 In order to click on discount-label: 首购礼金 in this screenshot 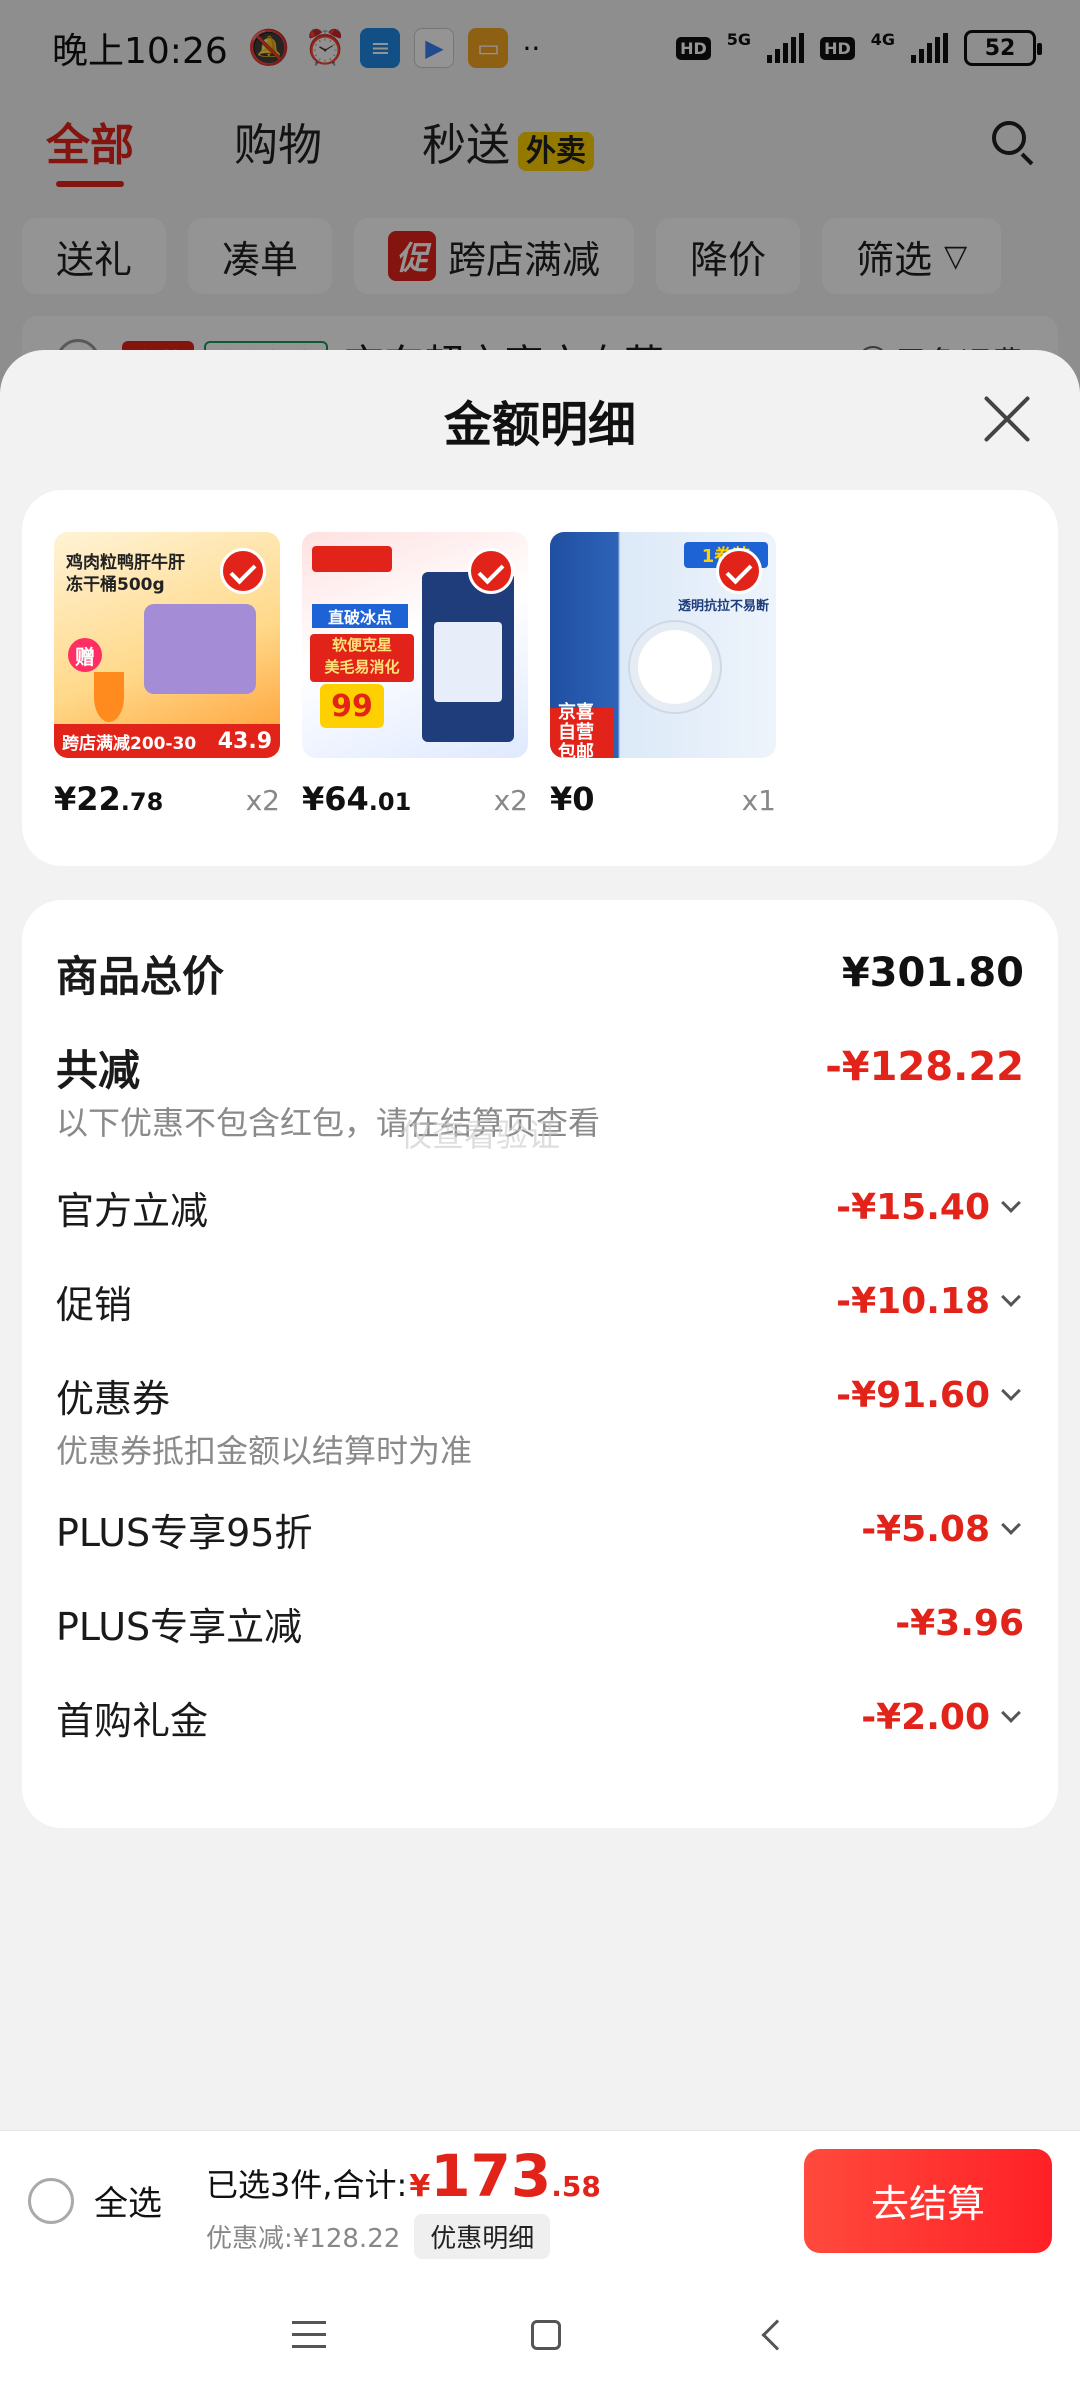, I will do `click(132, 1720)`.